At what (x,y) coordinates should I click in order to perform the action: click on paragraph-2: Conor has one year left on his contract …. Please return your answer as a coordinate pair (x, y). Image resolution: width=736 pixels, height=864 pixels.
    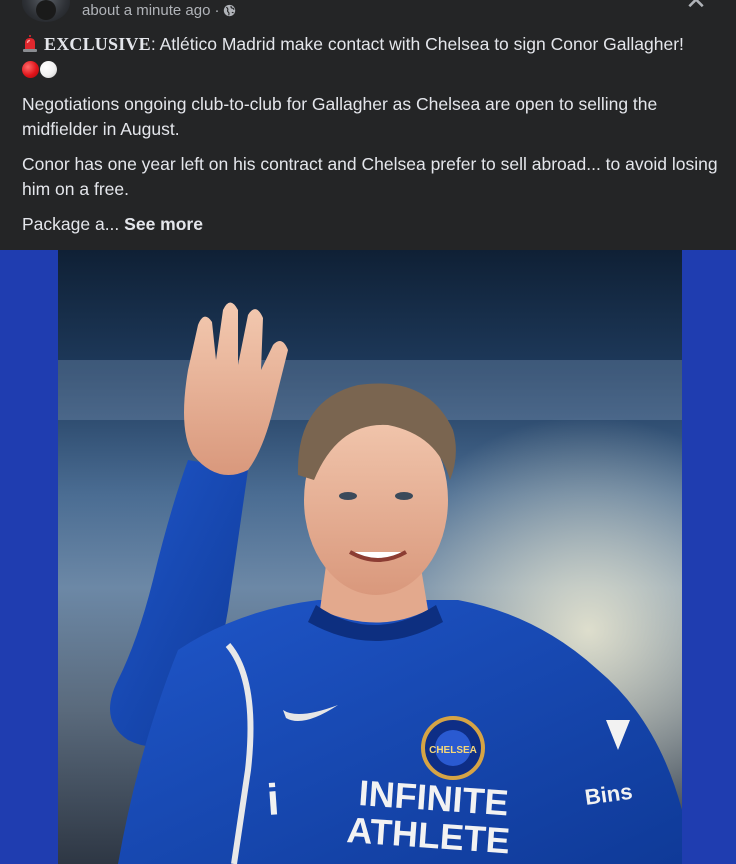
    Looking at the image, I should click on (370, 176).